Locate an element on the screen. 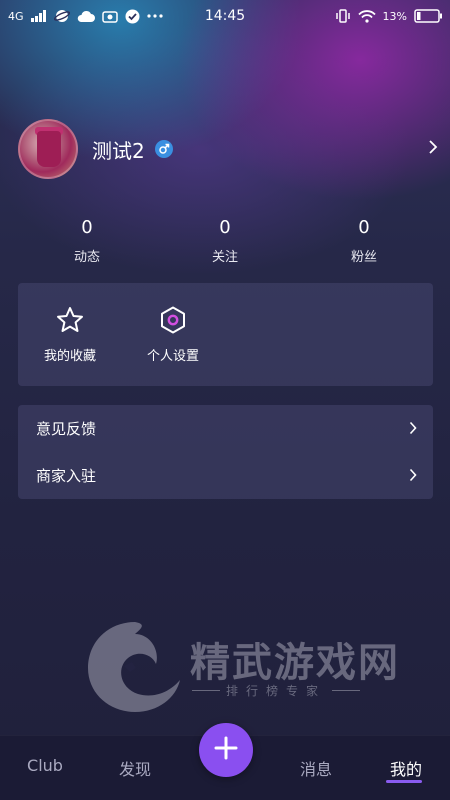  plus-icon is located at coordinates (226, 750).